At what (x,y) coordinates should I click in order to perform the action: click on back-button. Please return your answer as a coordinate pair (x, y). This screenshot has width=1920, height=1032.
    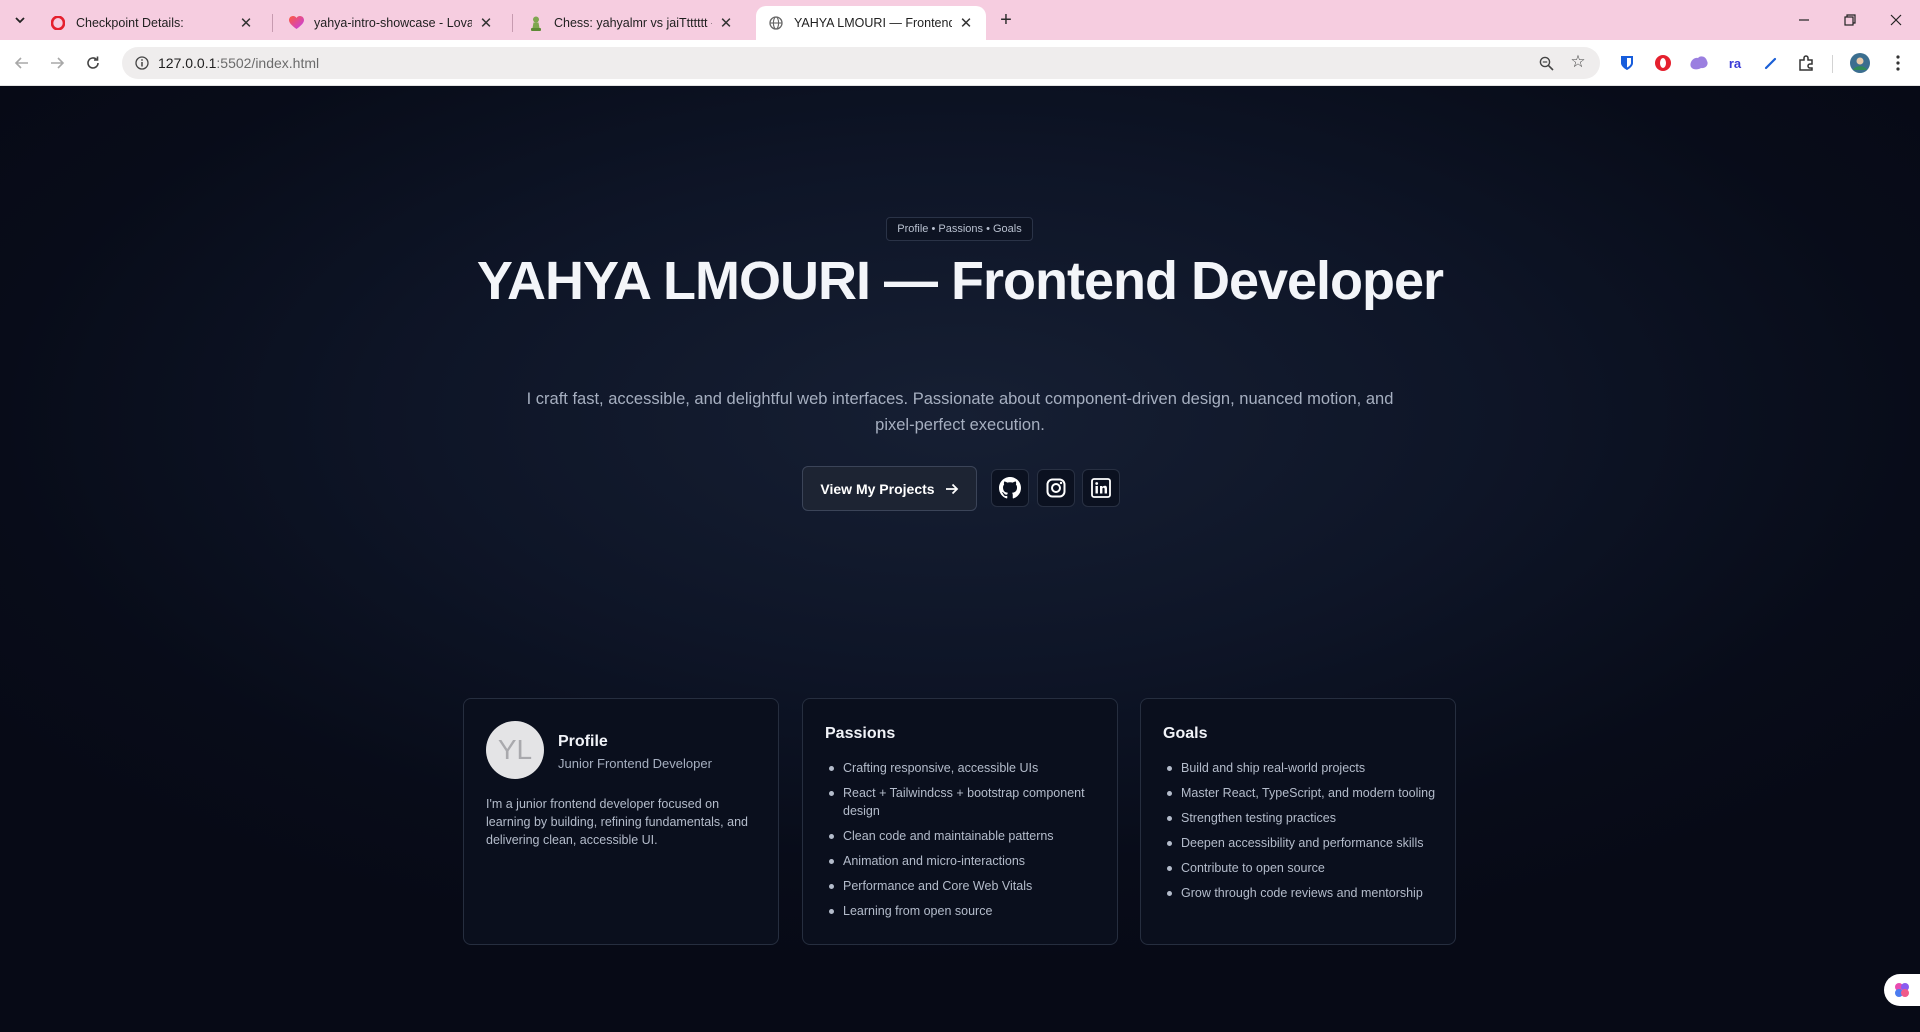
    Looking at the image, I should click on (22, 63).